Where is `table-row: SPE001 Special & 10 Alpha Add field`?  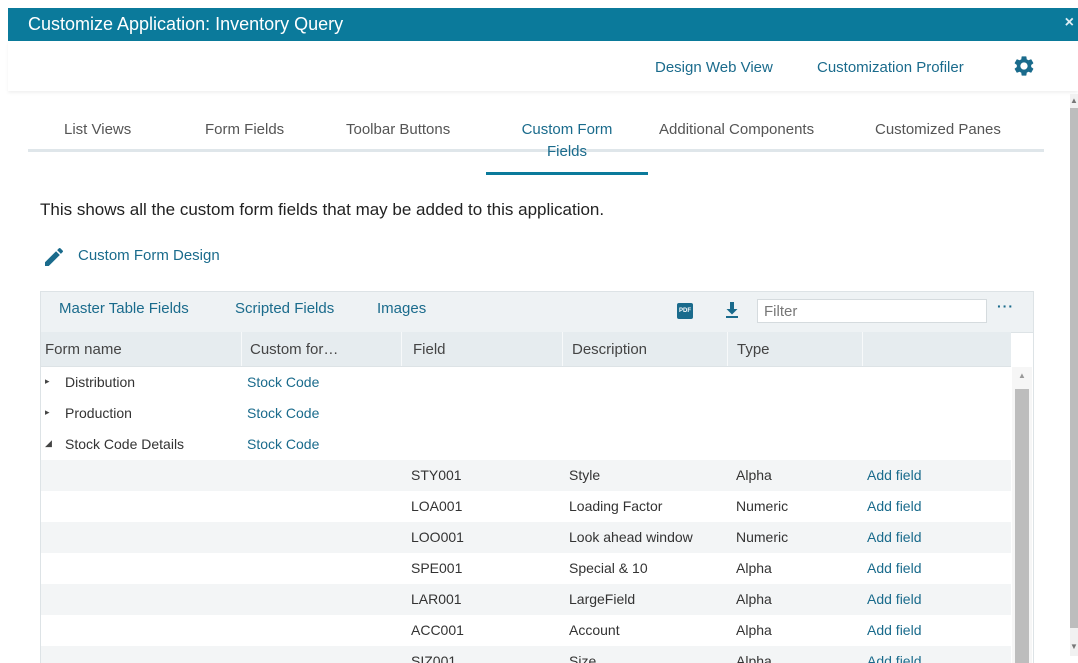 table-row: SPE001 Special & 10 Alpha Add field is located at coordinates (526, 568).